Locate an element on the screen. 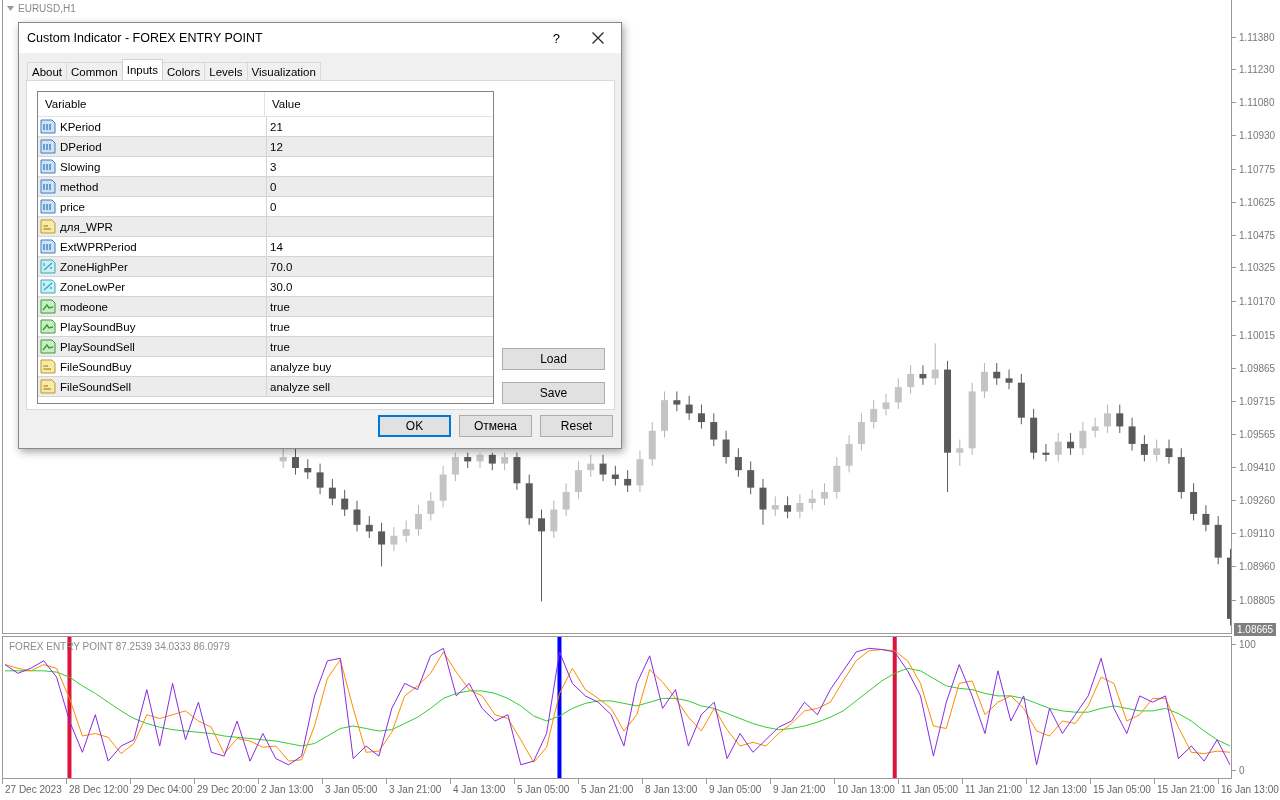  variable-value: 70.0 is located at coordinates (281, 266).